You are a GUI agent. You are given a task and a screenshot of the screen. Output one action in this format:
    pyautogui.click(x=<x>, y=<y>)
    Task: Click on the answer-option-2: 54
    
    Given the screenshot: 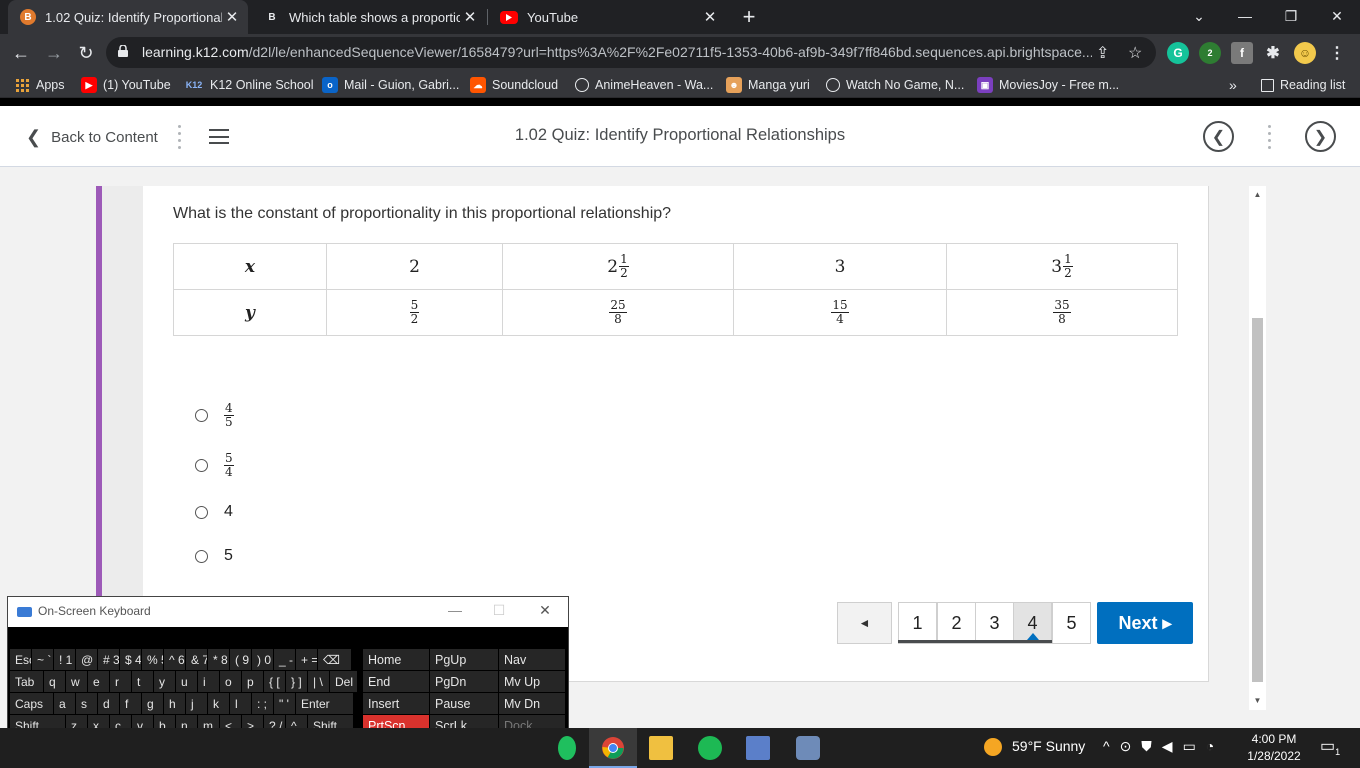 What is the action you would take?
    pyautogui.click(x=214, y=465)
    